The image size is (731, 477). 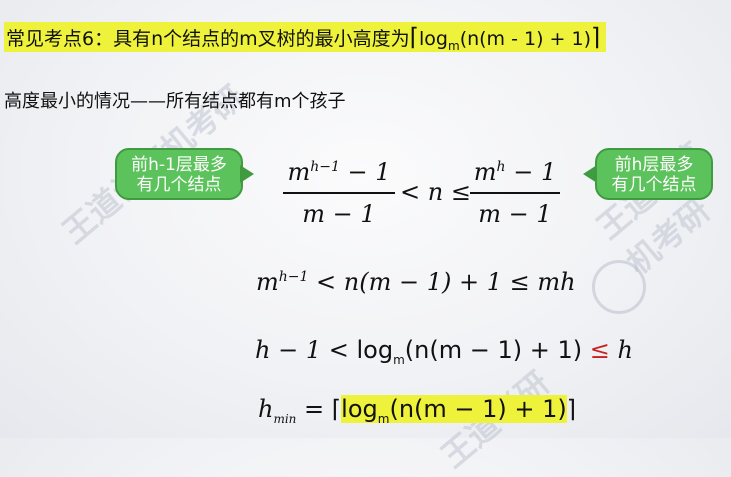 What do you see at coordinates (619, 287) in the screenshot?
I see `watermark-logo-icon` at bounding box center [619, 287].